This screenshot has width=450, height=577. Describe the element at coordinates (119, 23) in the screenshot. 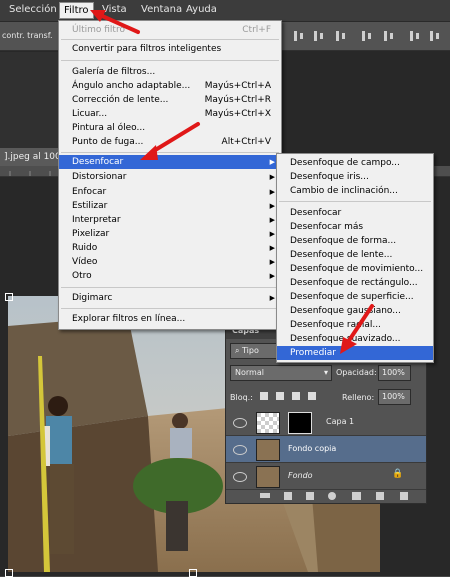

I see `arrow-to-filtro` at that location.